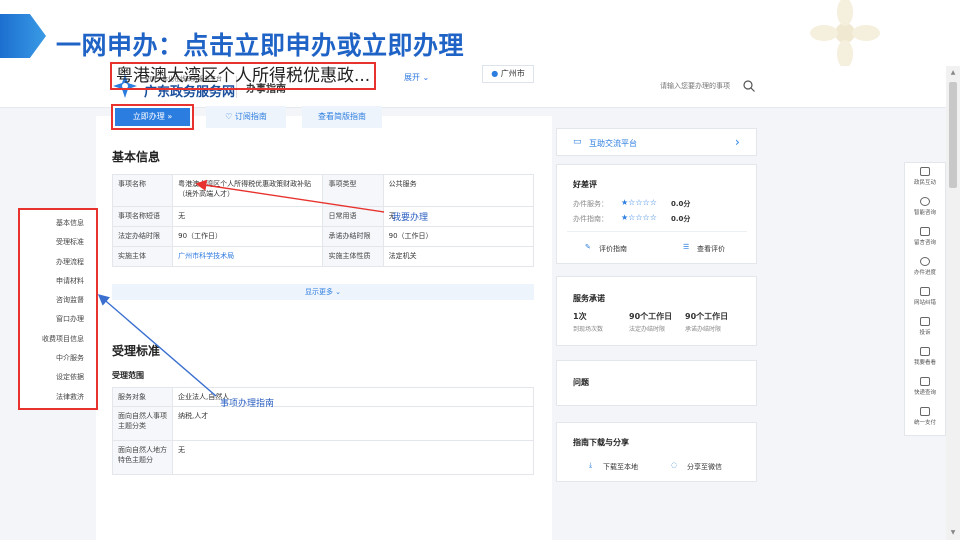 This screenshot has width=960, height=540. Describe the element at coordinates (353, 216) in the screenshot. I see `table-key: 日常用语` at that location.